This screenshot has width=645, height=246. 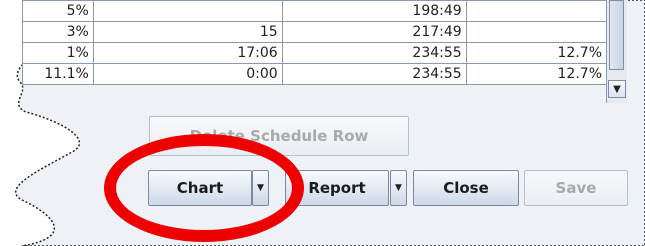 What do you see at coordinates (576, 188) in the screenshot?
I see `save-button: Save` at bounding box center [576, 188].